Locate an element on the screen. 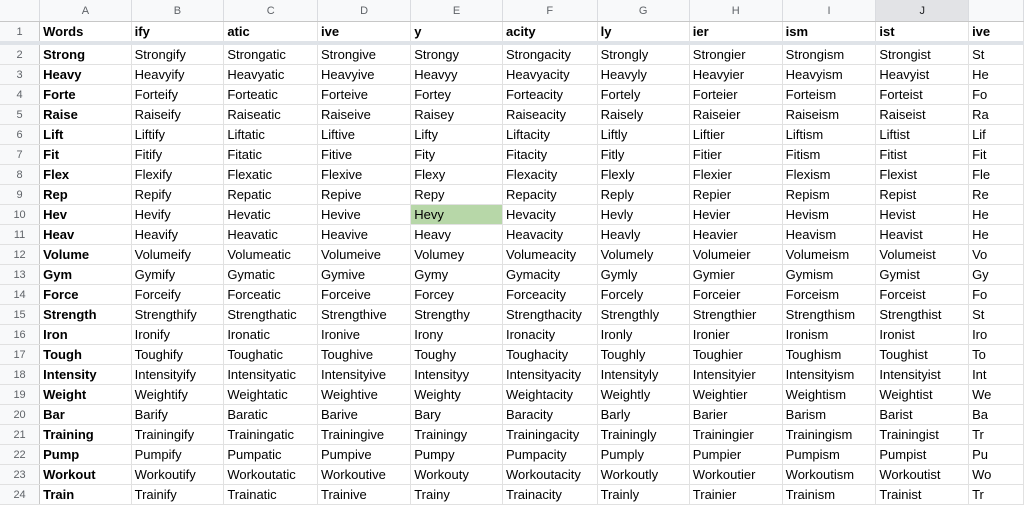 Image resolution: width=1024 pixels, height=512 pixels. cell: Hevier is located at coordinates (736, 214).